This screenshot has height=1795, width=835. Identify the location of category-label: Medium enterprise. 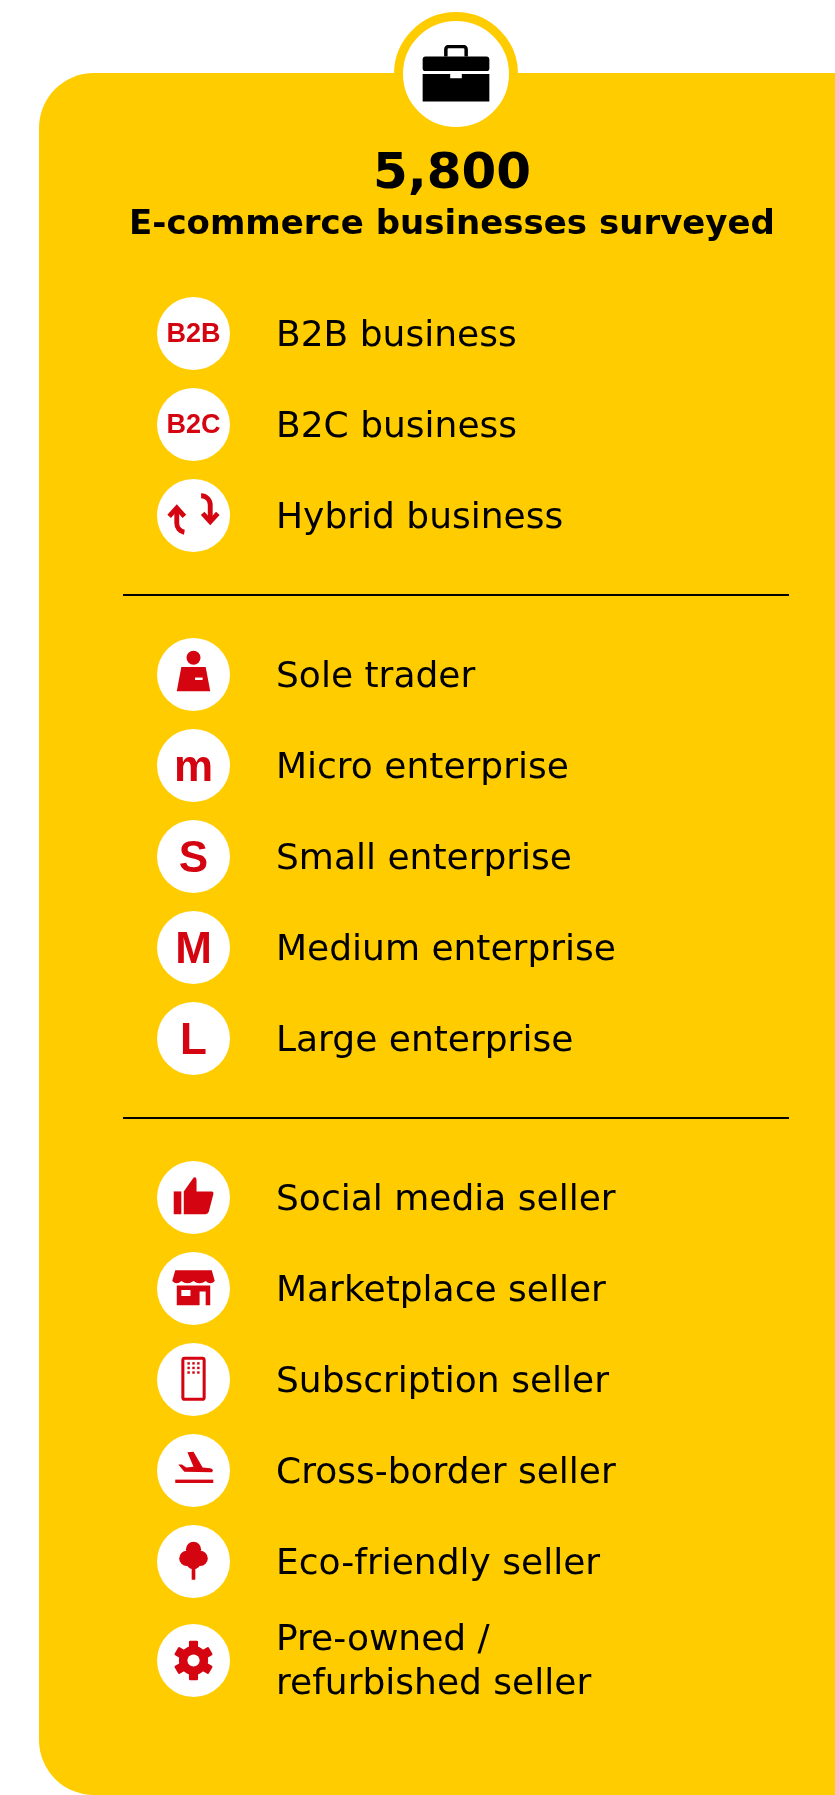
(446, 947).